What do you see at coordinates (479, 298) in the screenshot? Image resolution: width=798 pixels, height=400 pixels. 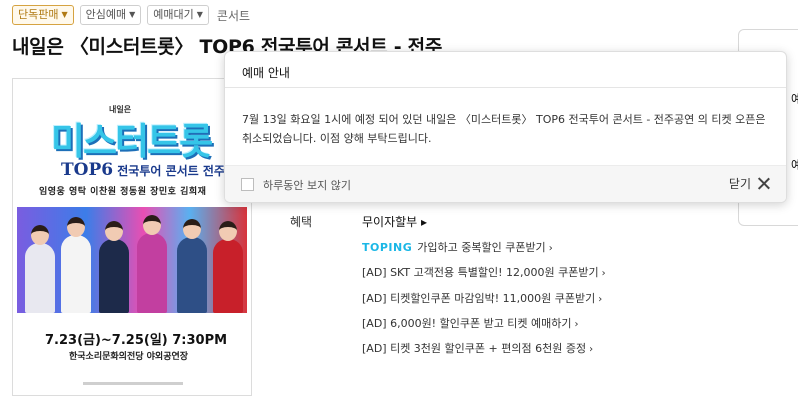 I see `promo-text: [AD] 티켓할인쿠폰 마감임박! 11,000원 쿠폰받기` at bounding box center [479, 298].